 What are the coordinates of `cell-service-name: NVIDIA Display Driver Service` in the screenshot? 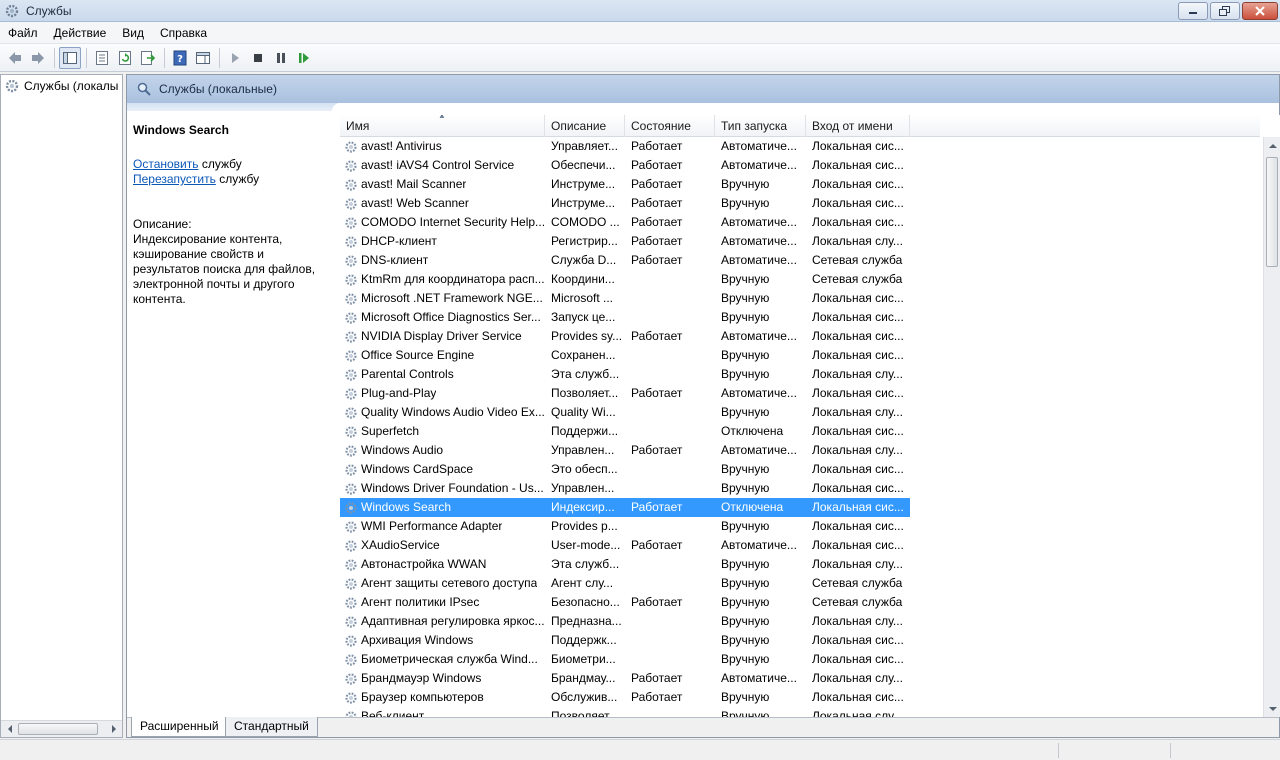 It's located at (444, 336).